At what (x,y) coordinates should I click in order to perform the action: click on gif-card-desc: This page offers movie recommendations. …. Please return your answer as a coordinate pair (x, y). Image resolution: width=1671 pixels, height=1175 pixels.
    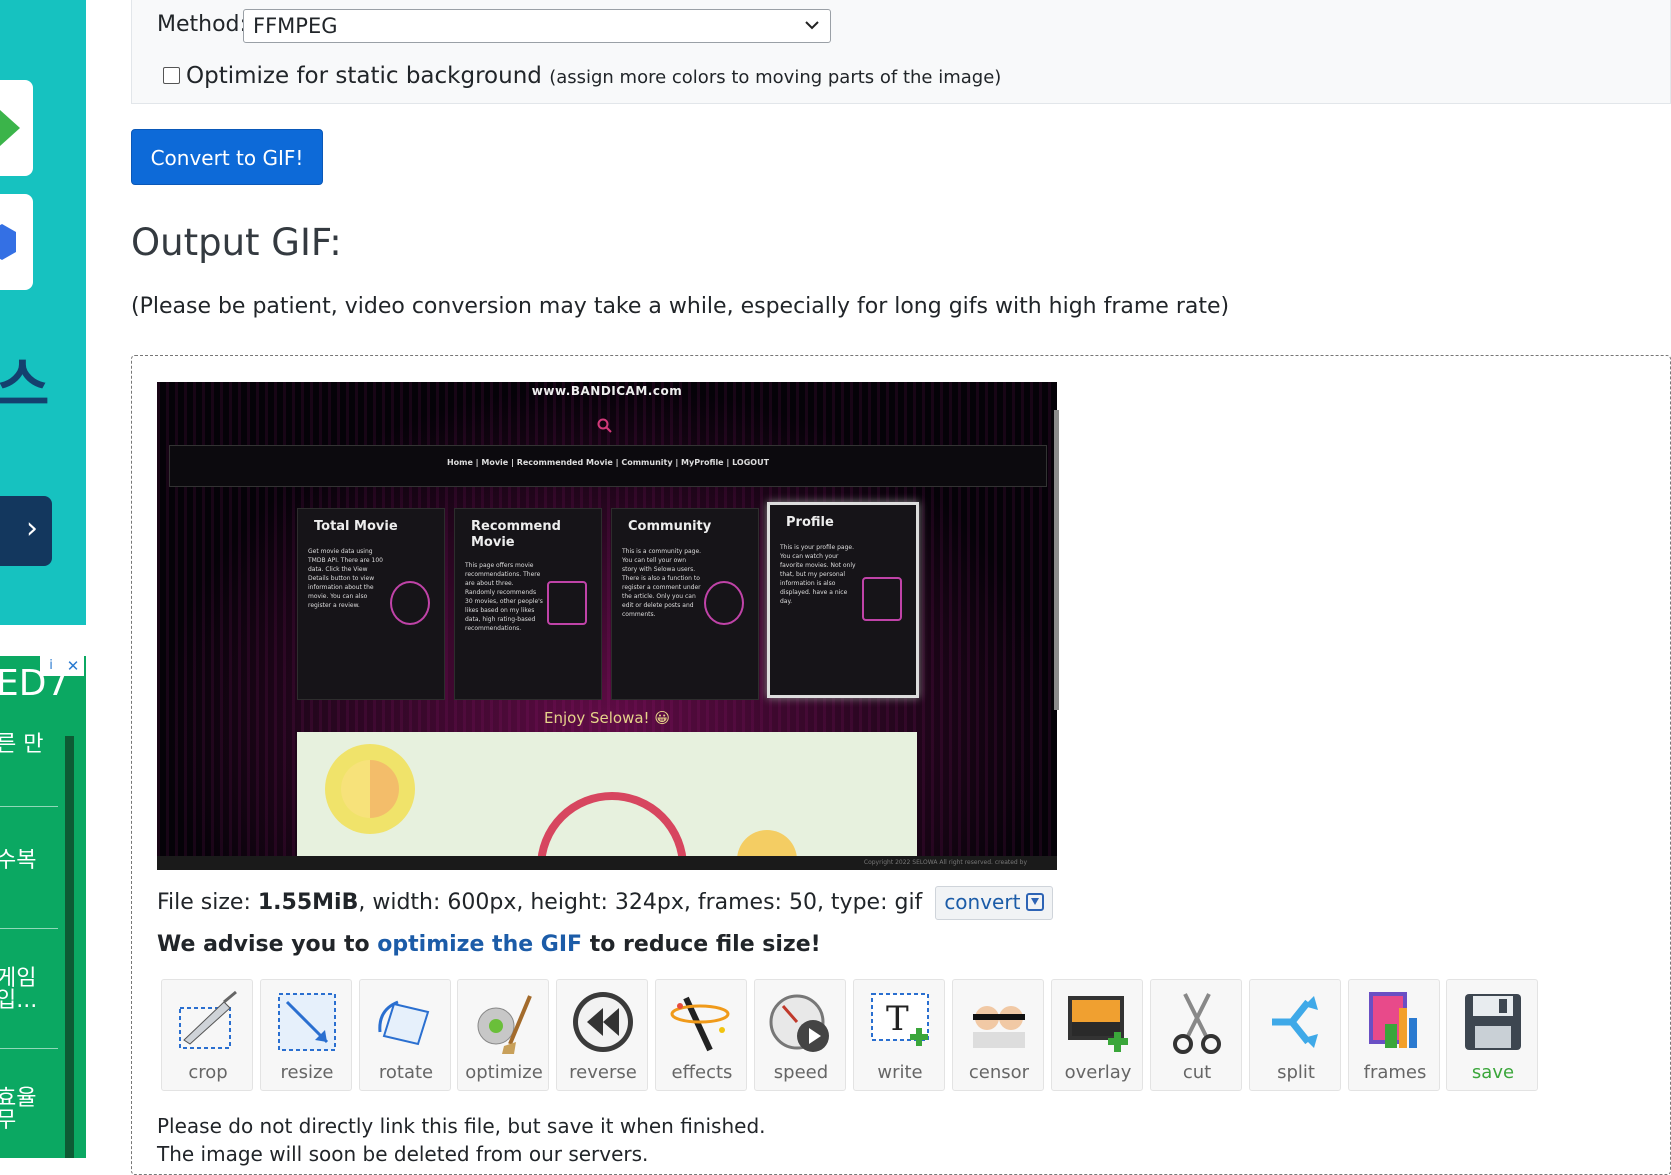
    Looking at the image, I should click on (504, 597).